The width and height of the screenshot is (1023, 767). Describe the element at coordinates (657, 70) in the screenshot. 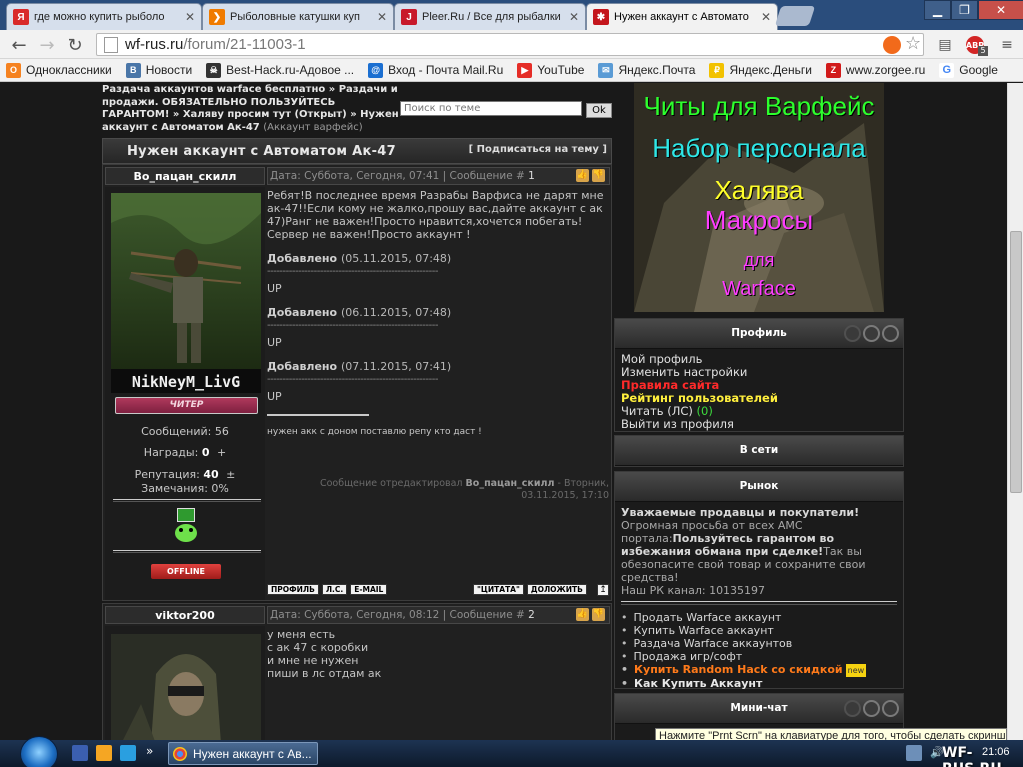

I see `bookmark-label: Яндекс.Почта` at that location.